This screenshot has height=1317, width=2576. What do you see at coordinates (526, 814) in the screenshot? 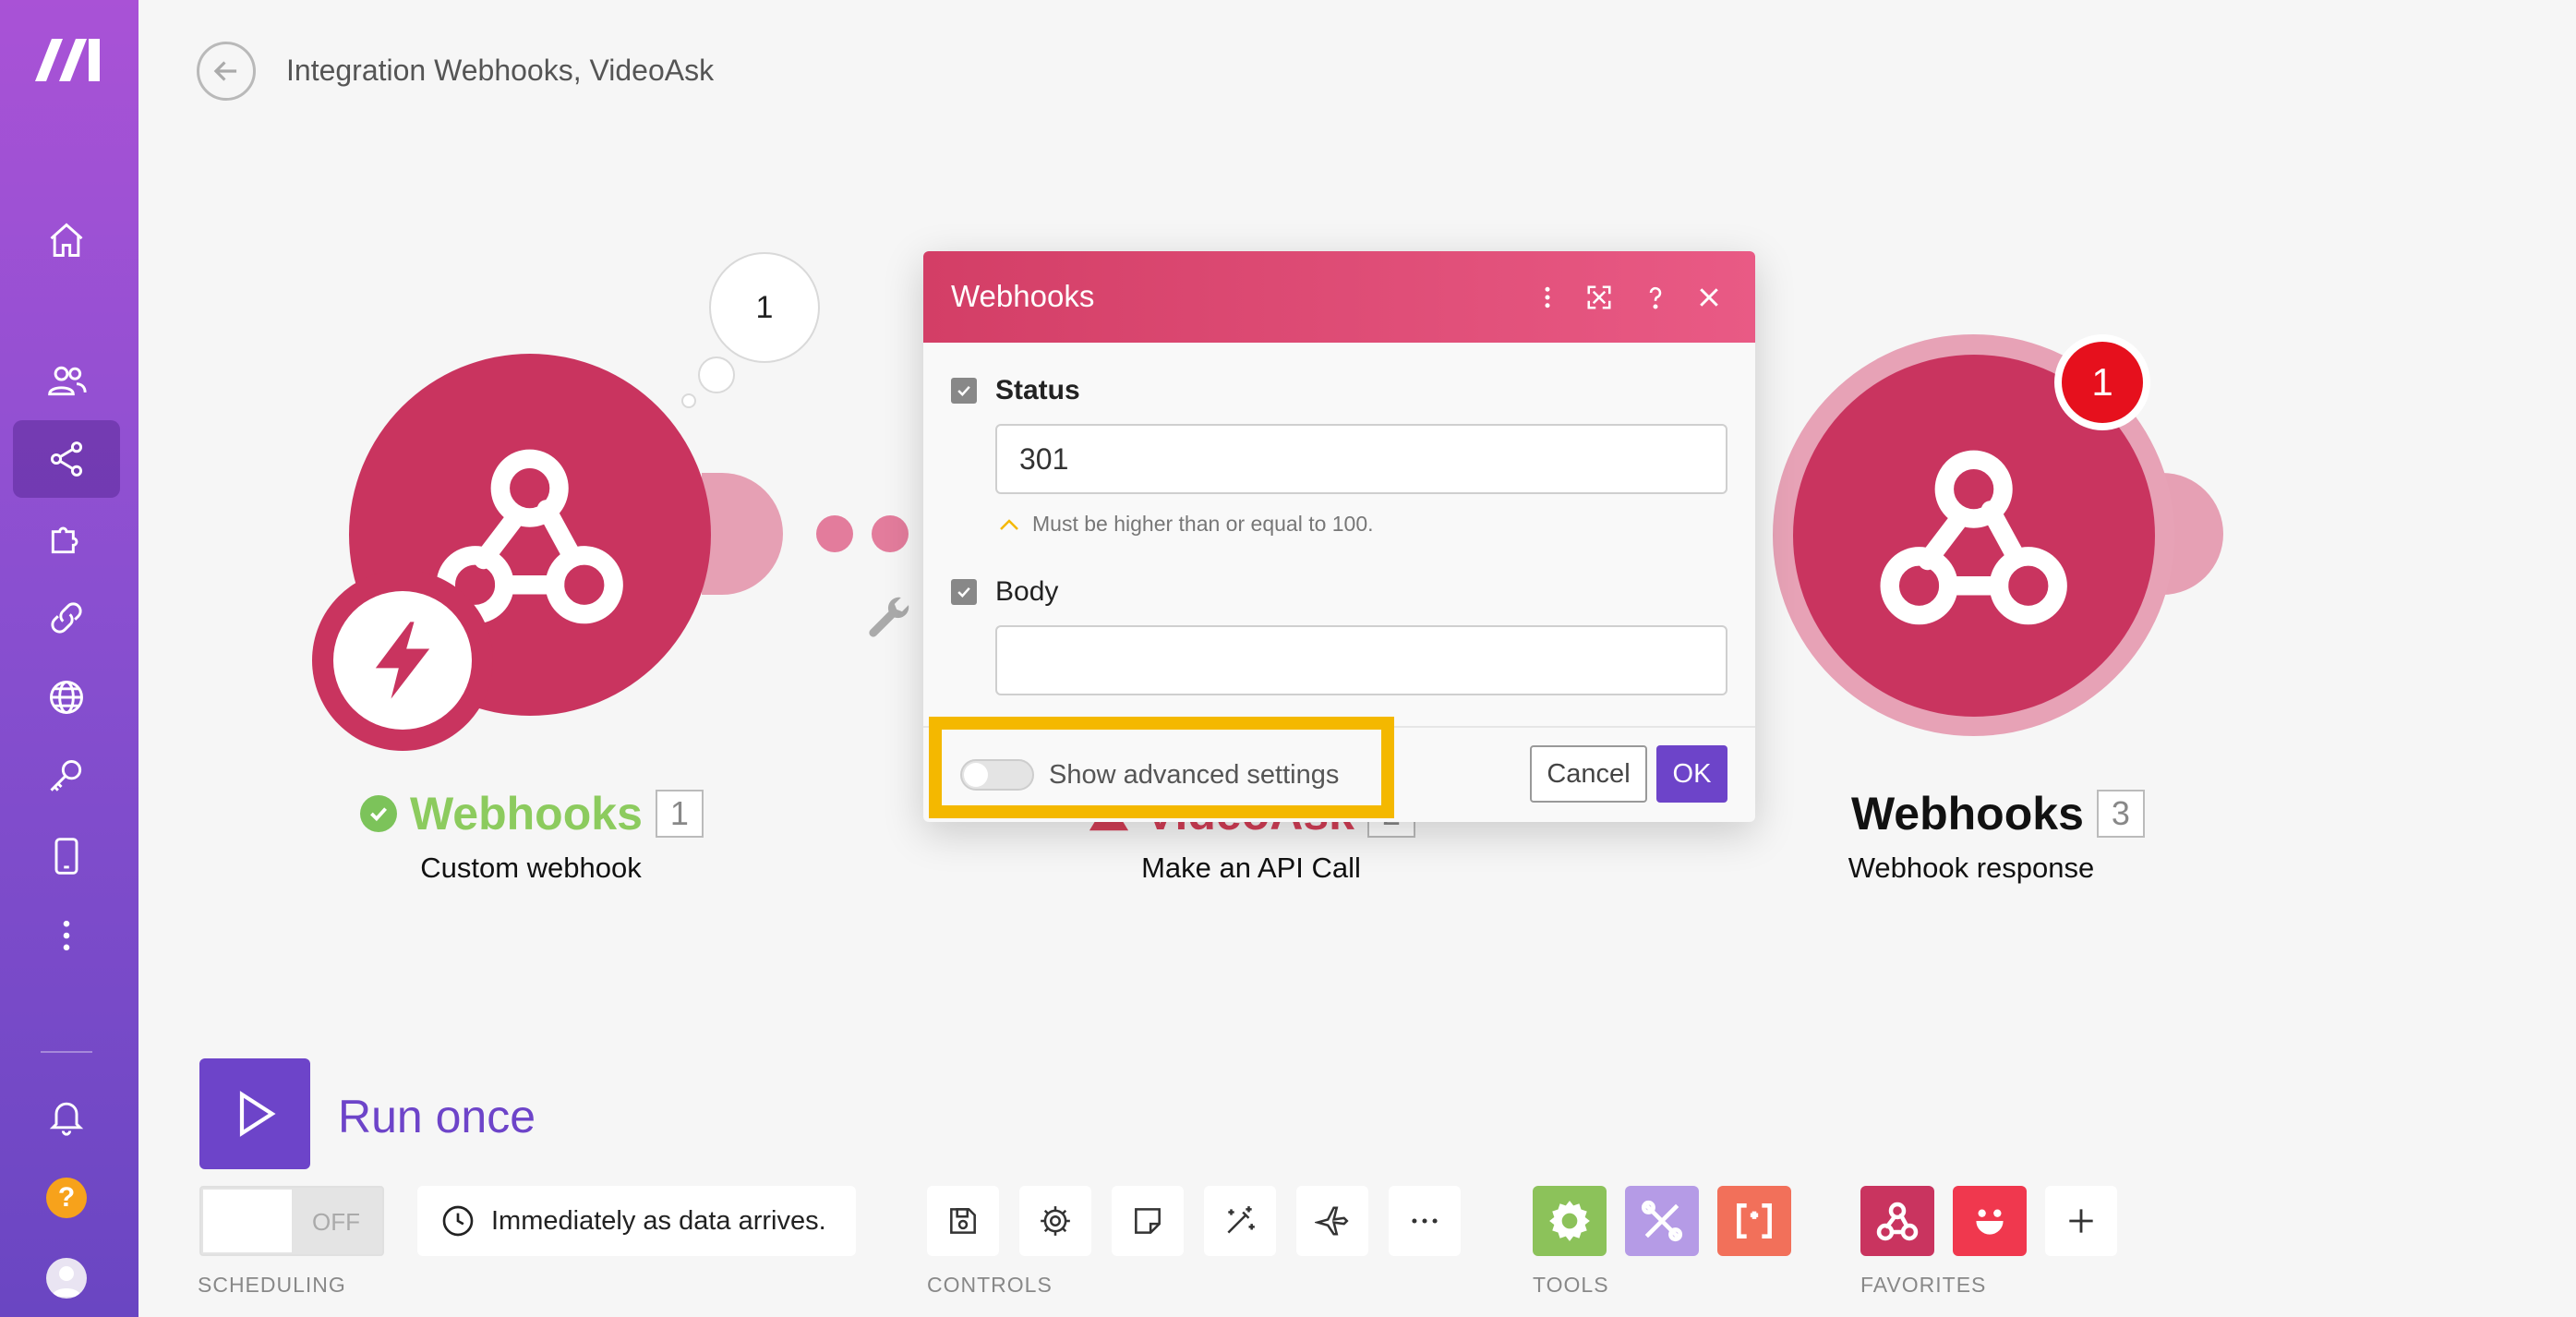
I see `module-1-name: Webhooks` at bounding box center [526, 814].